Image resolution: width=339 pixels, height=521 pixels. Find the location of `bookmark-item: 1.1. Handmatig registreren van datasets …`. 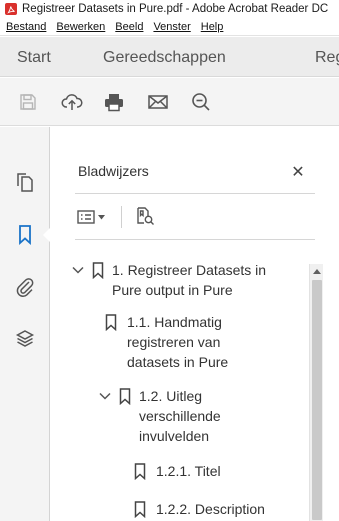

bookmark-item: 1.1. Handmatig registreren van datasets … is located at coordinates (163, 342).